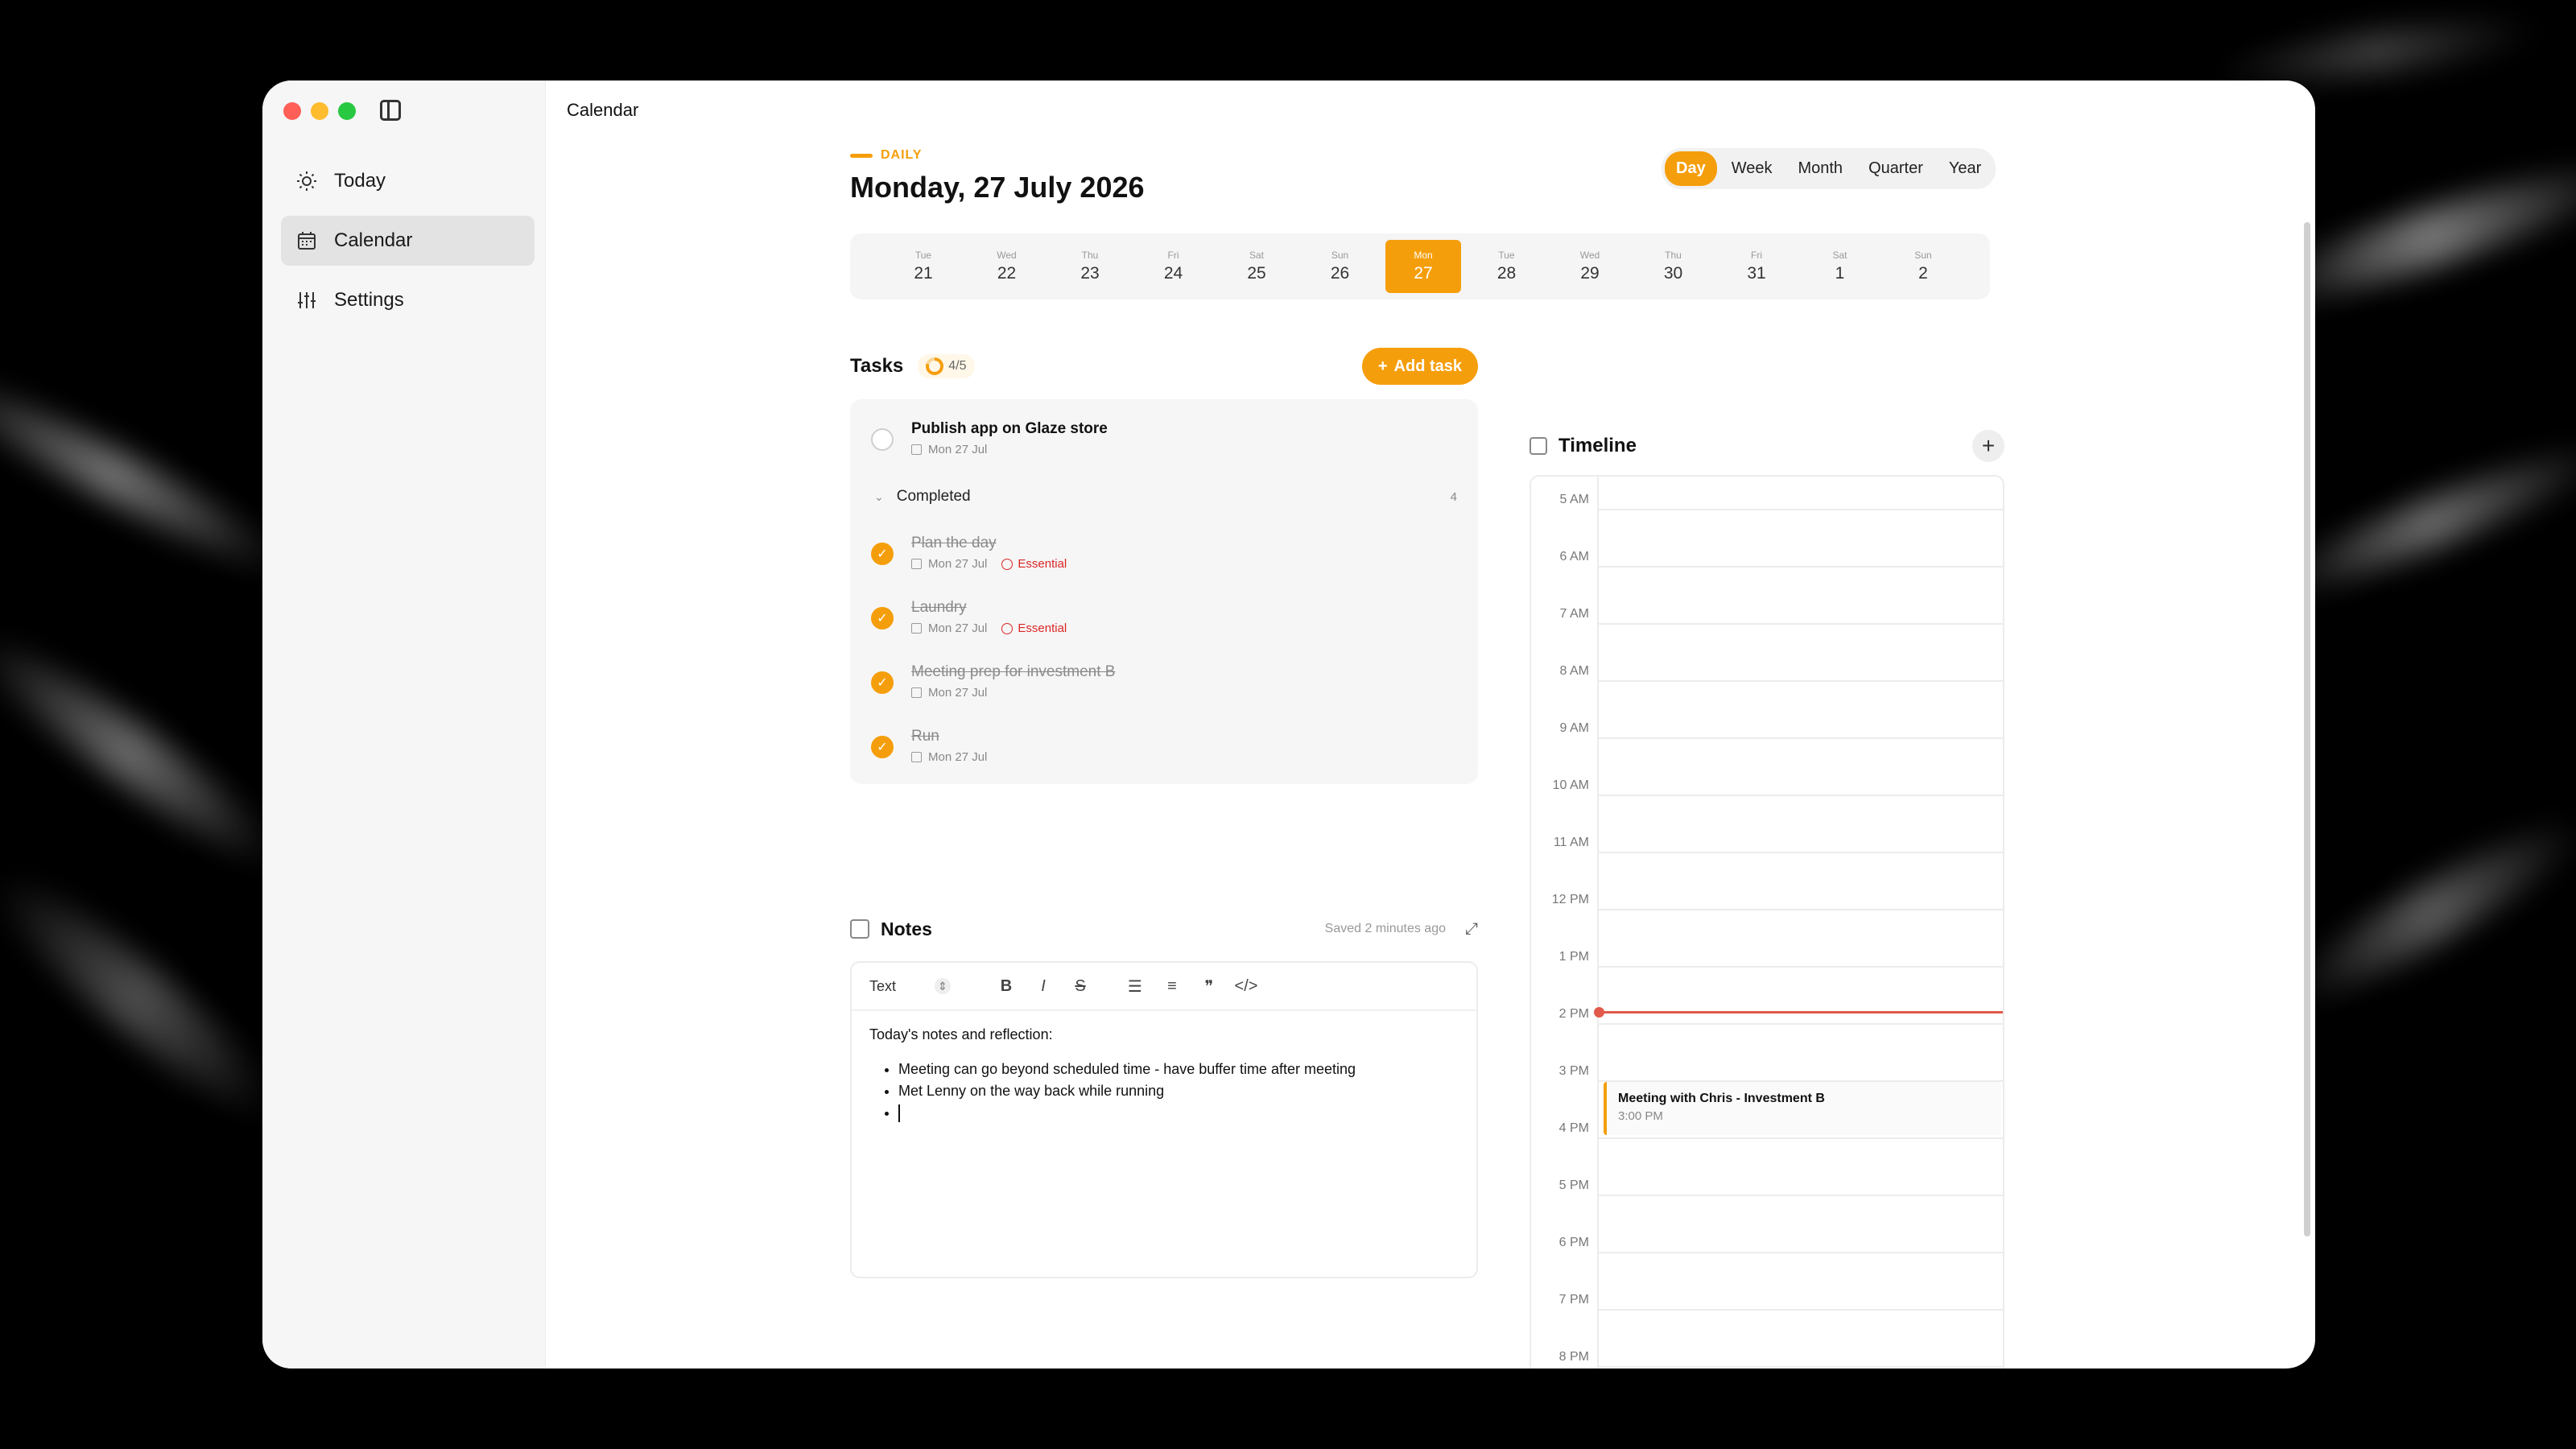 This screenshot has height=1449, width=2576. I want to click on day-number: 23, so click(1090, 273).